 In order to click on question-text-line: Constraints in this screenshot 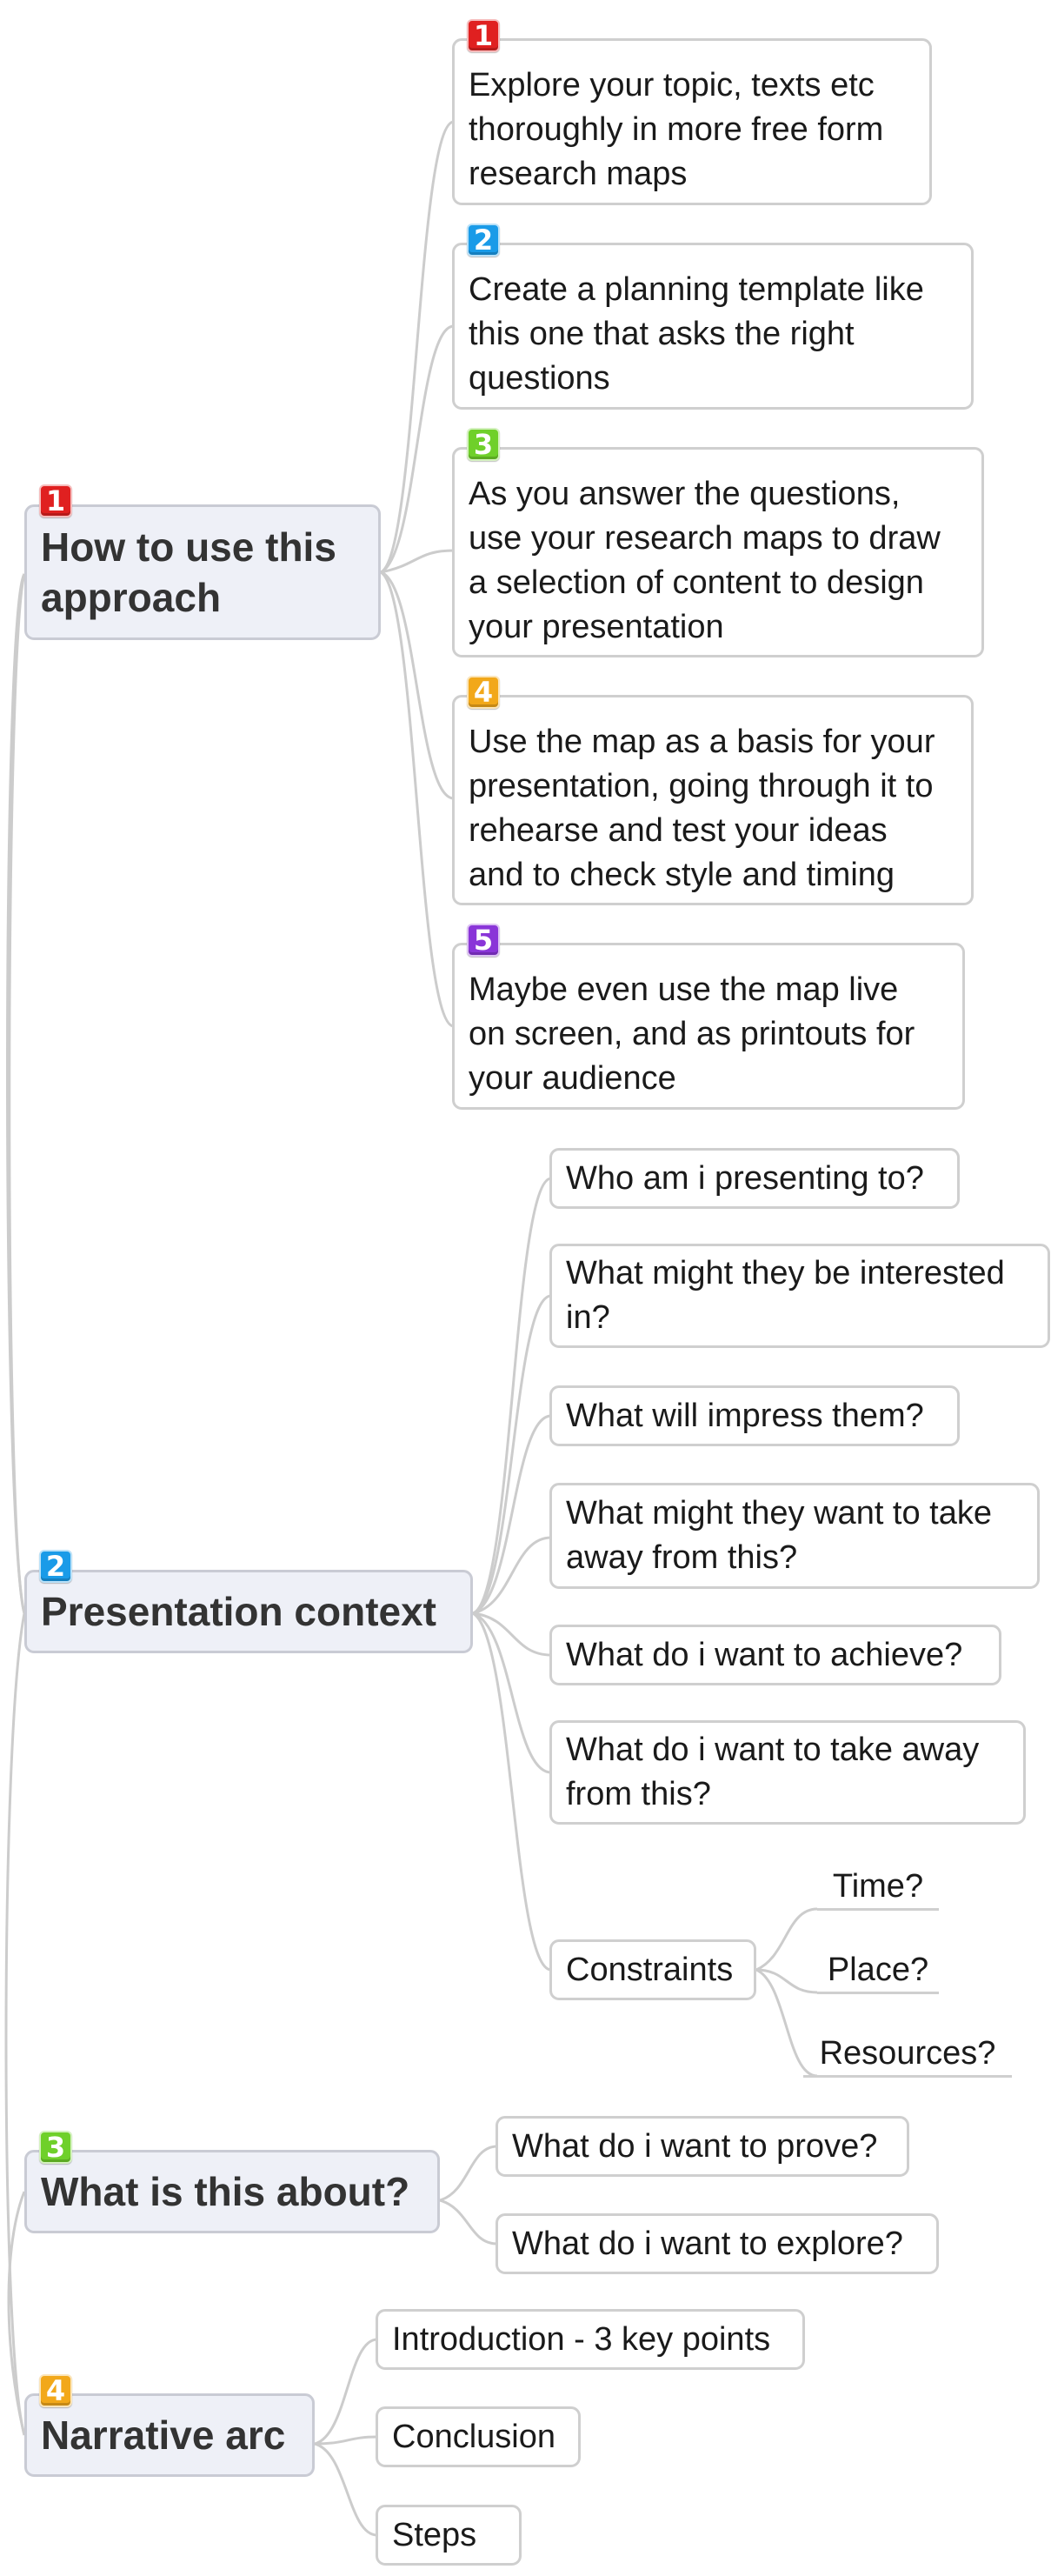, I will do `click(650, 1970)`.